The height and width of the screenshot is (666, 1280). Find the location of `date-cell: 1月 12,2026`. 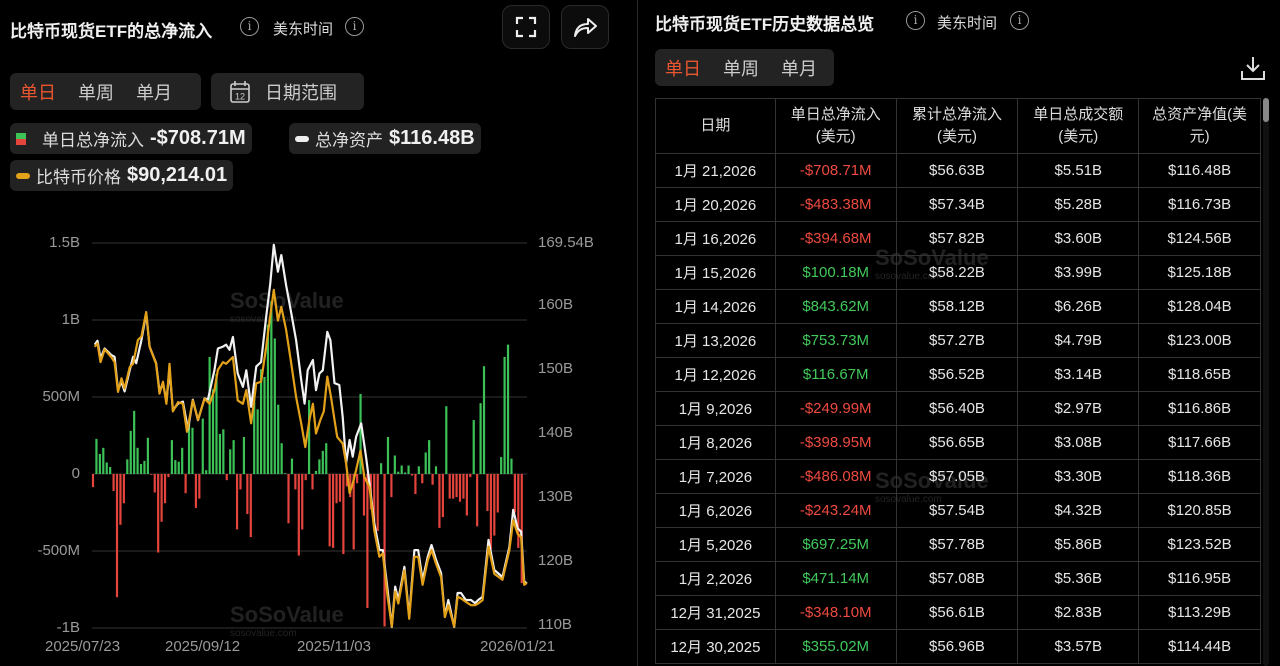

date-cell: 1月 12,2026 is located at coordinates (715, 374).